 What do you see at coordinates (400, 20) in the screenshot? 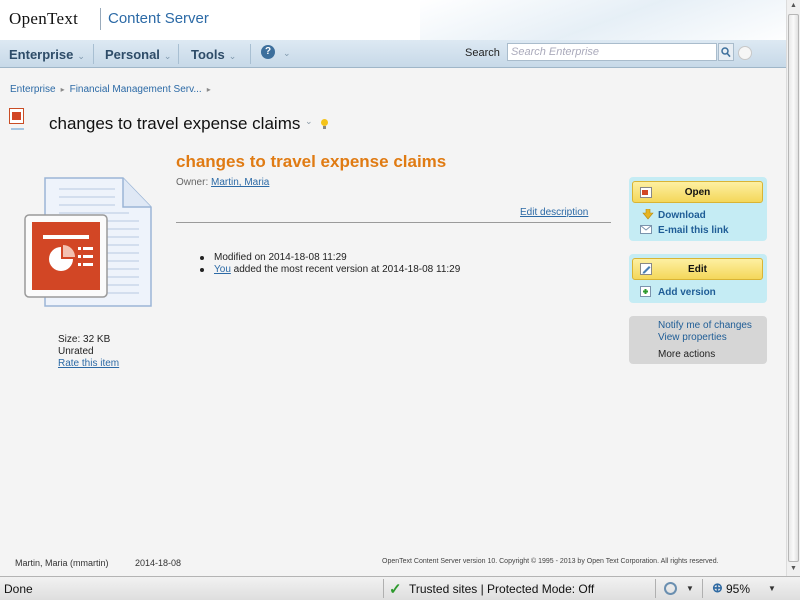
I see `brand-bar: OpenText Content Server` at bounding box center [400, 20].